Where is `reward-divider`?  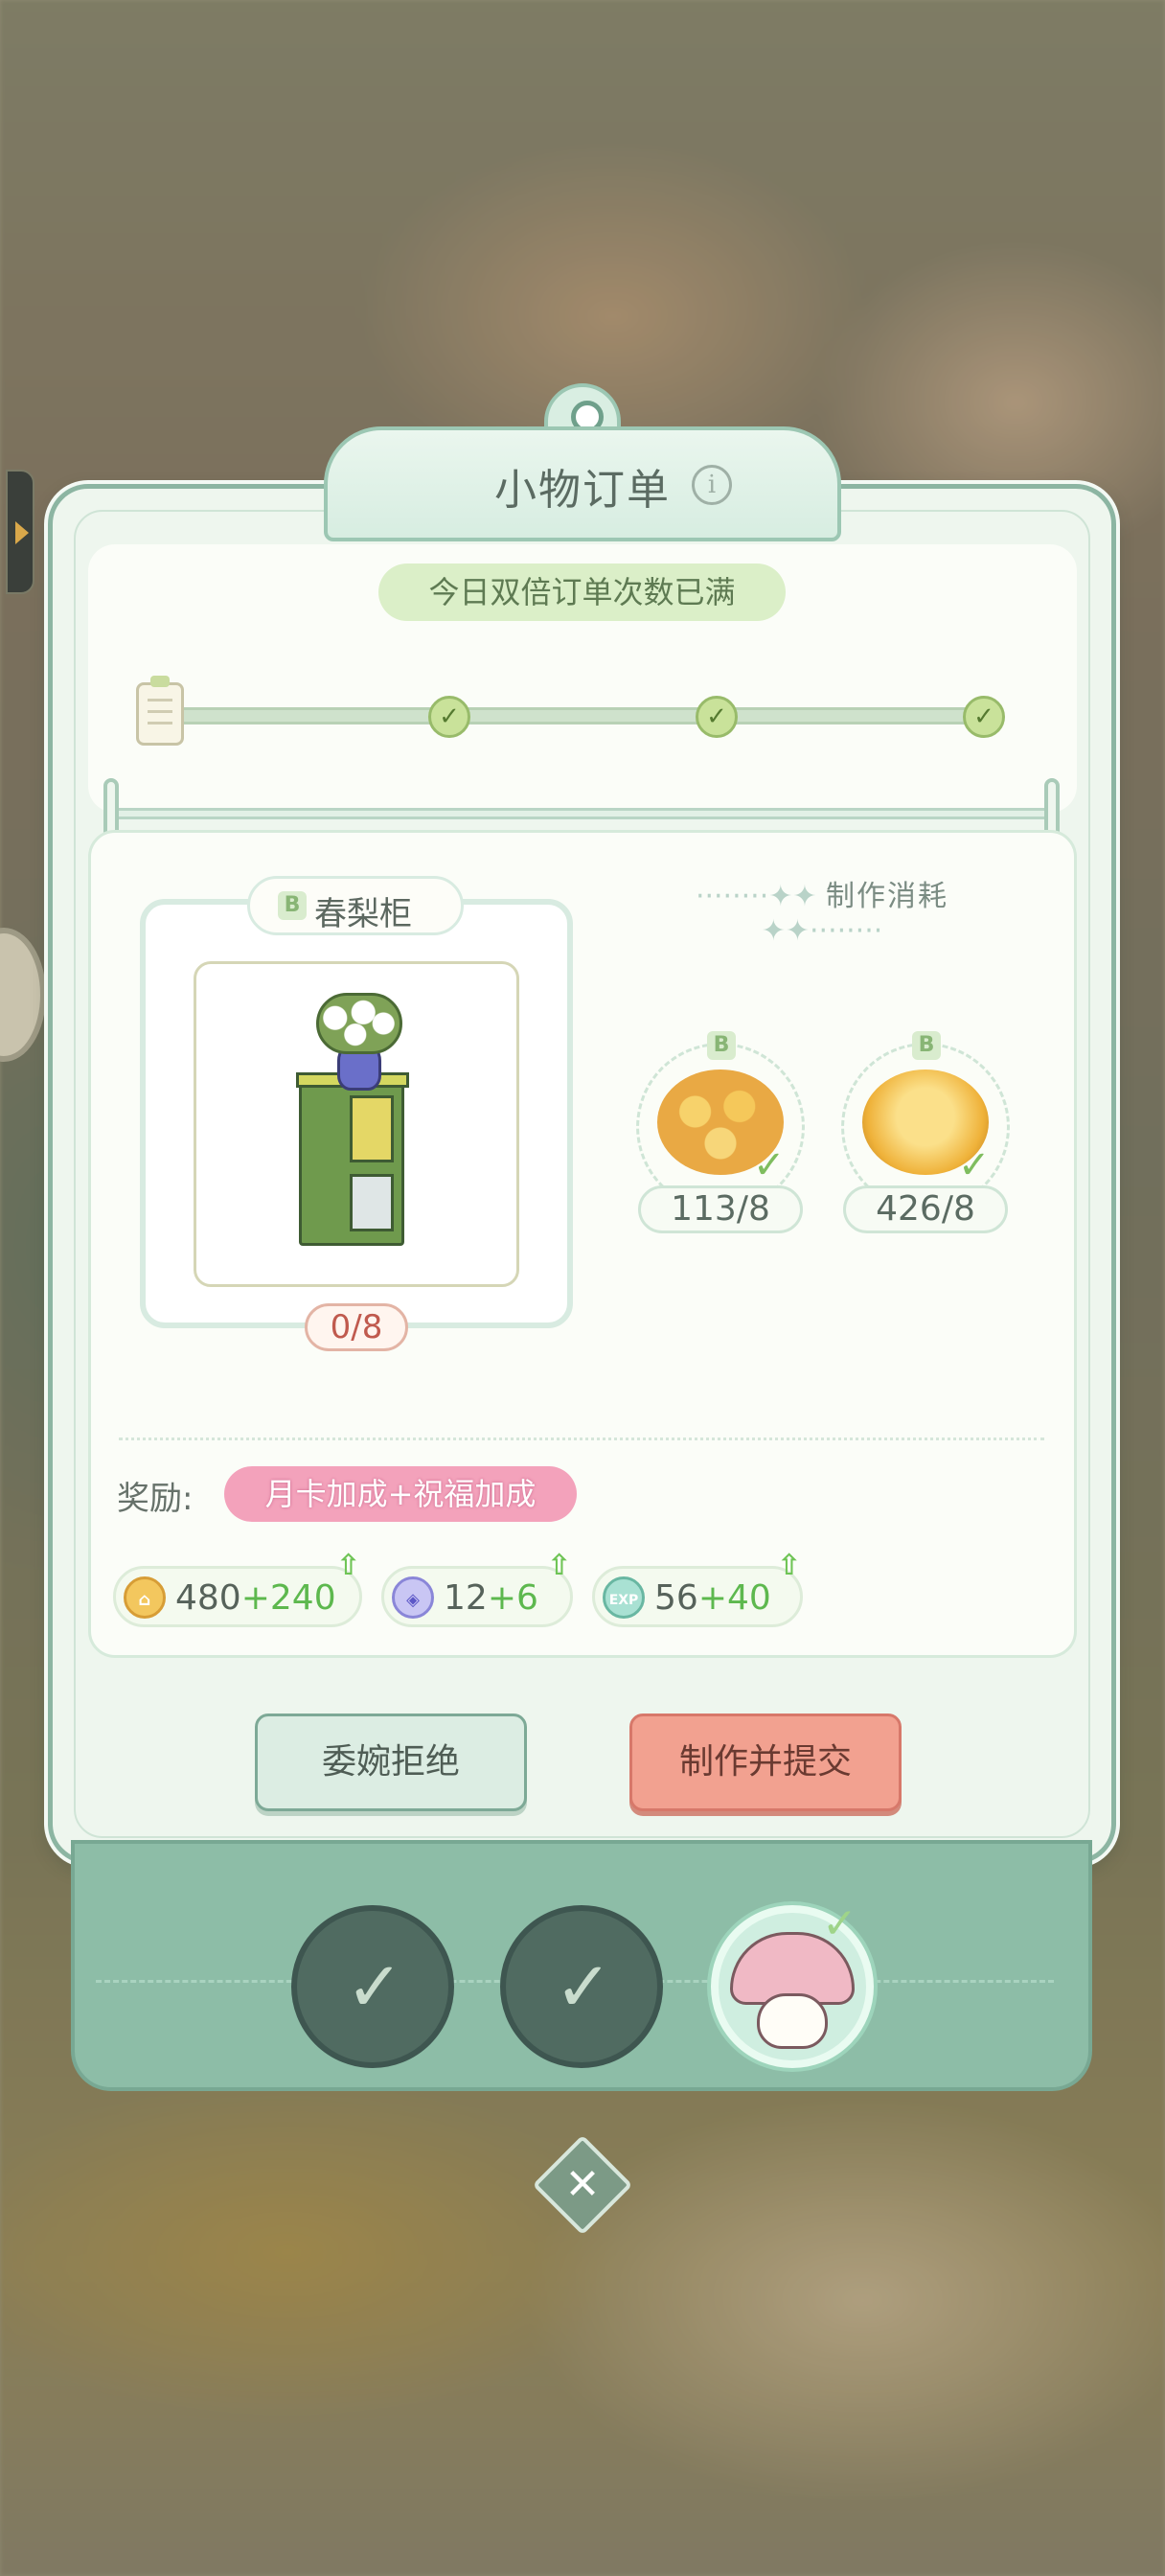
reward-divider is located at coordinates (581, 1439).